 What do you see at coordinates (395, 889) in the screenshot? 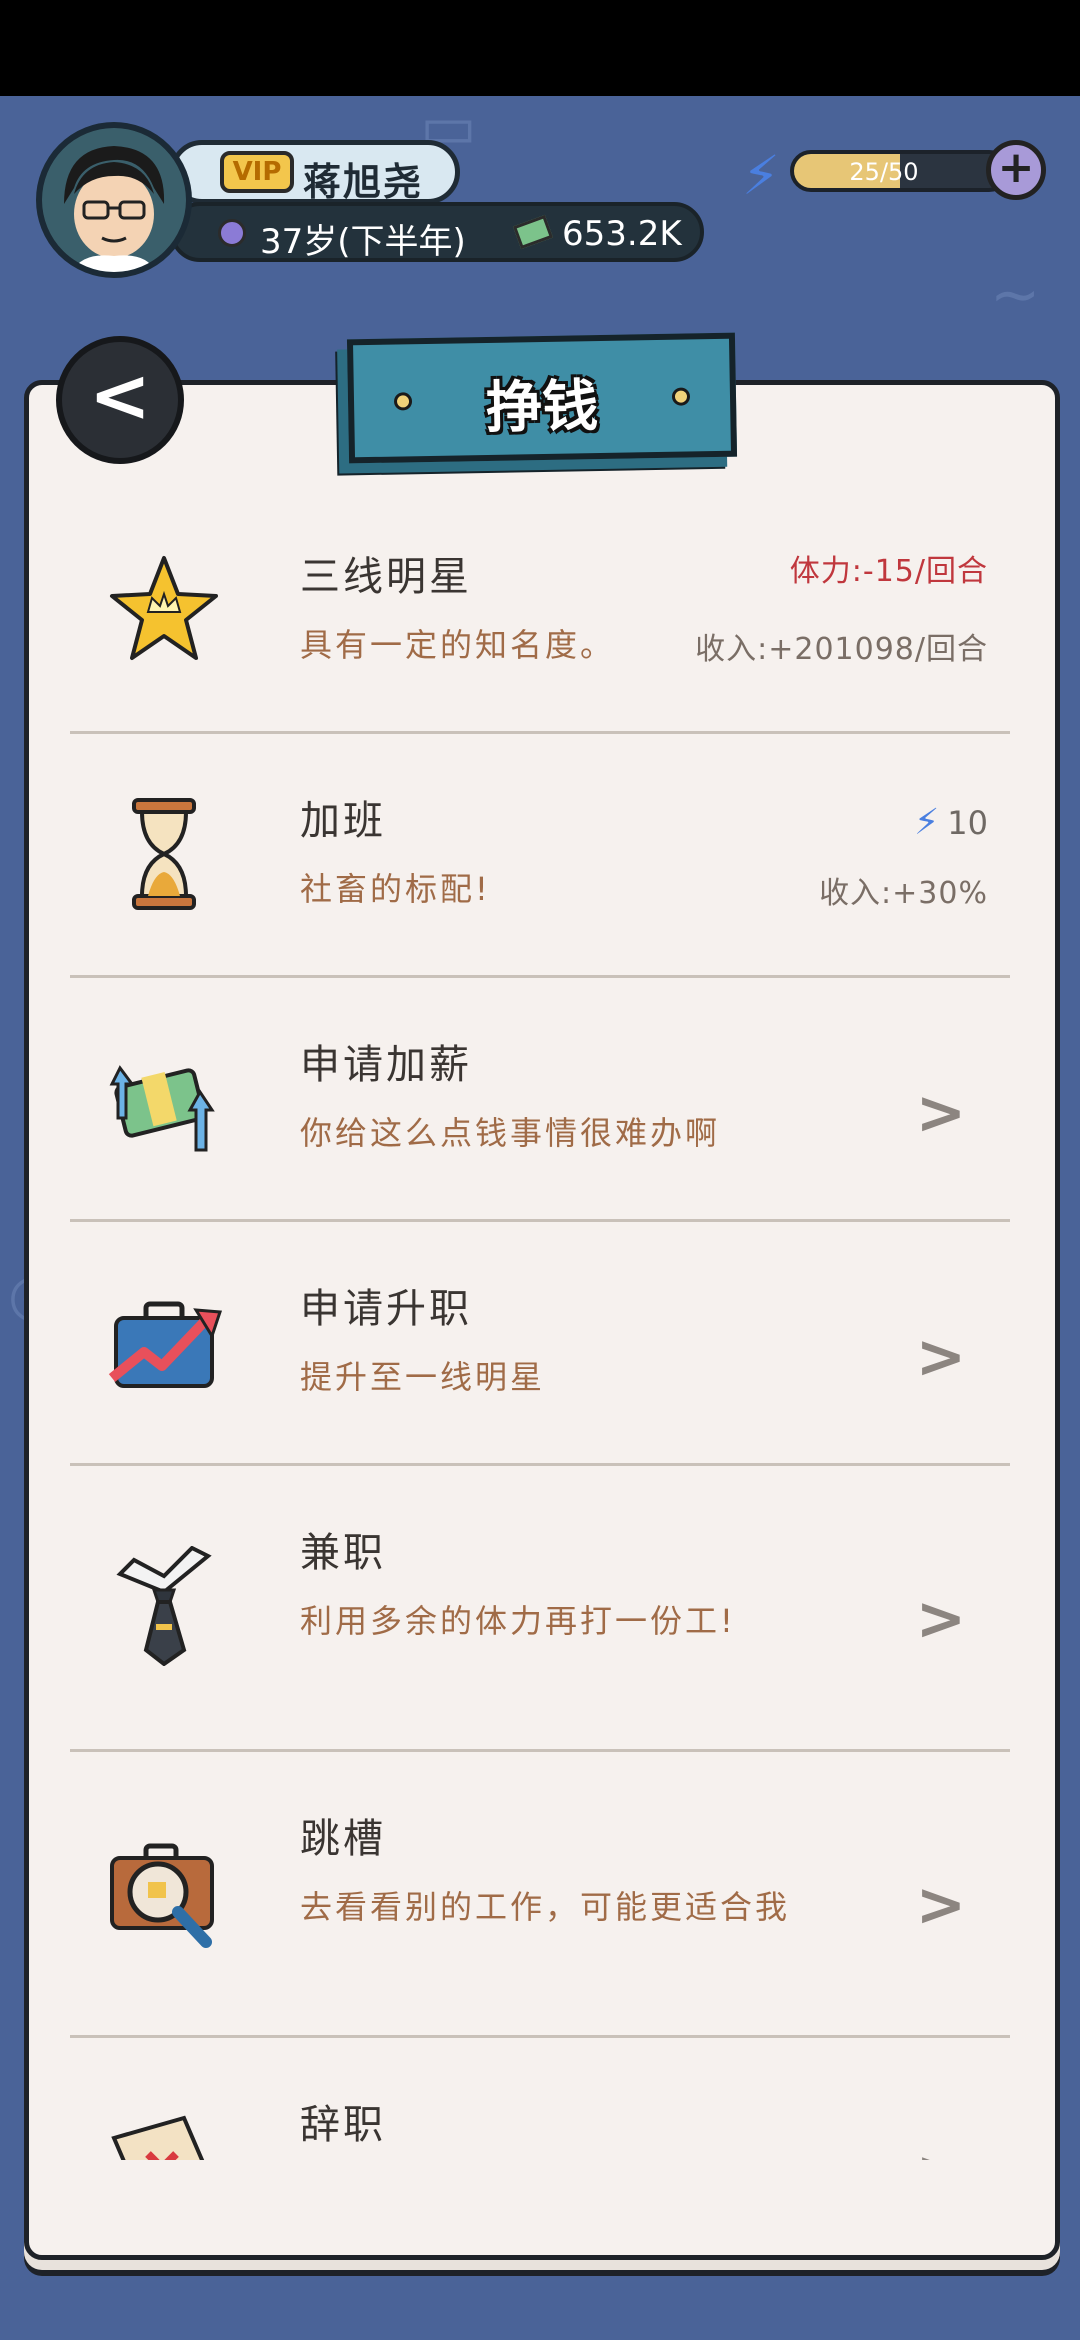
I see `job-desc: 社畜的标配!` at bounding box center [395, 889].